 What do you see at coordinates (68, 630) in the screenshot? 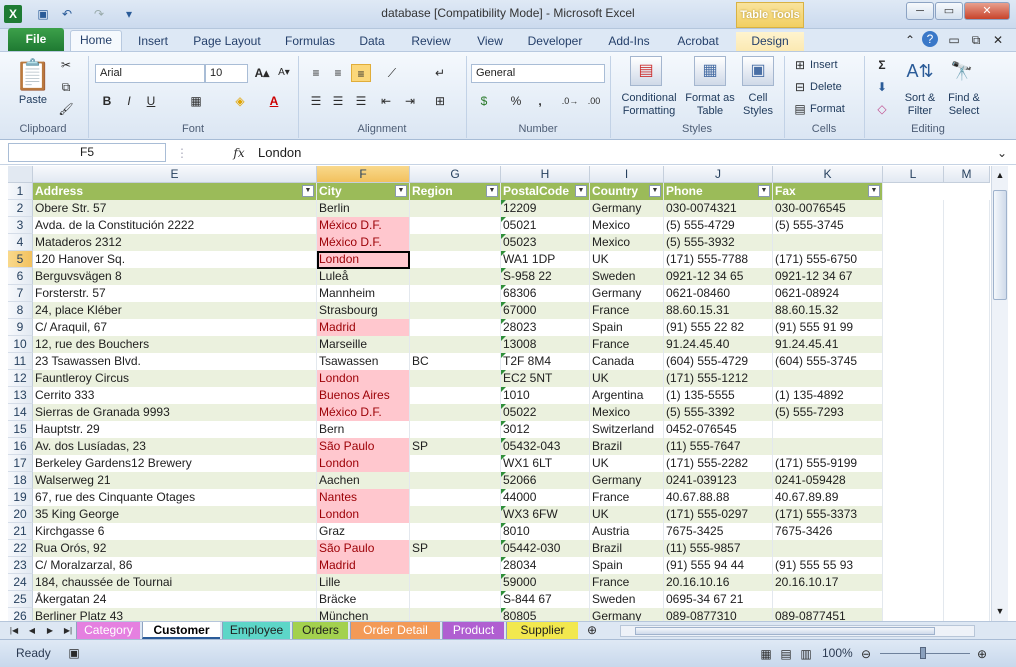
I see `last-sheet-icon: ▶|` at bounding box center [68, 630].